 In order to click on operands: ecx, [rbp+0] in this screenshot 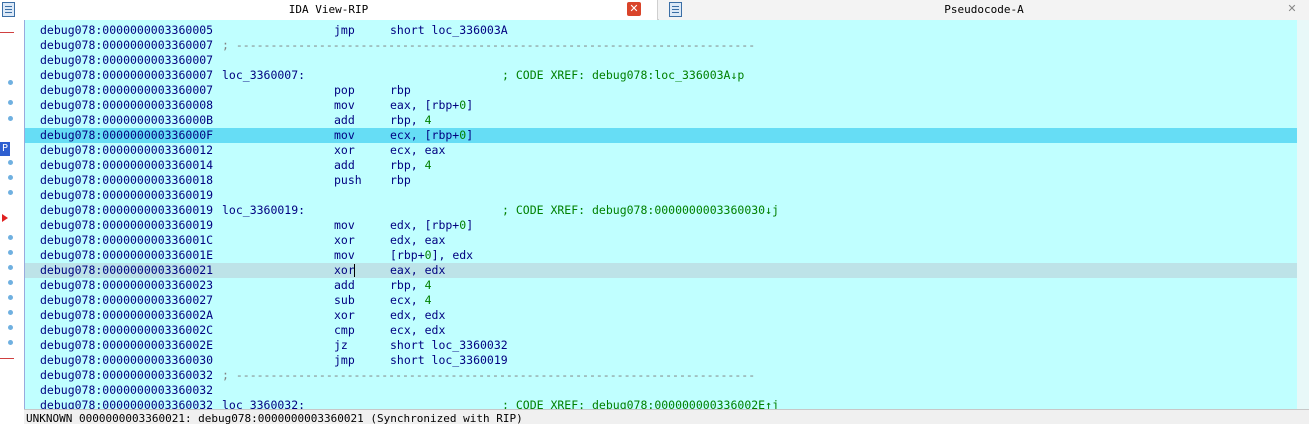, I will do `click(431, 135)`.